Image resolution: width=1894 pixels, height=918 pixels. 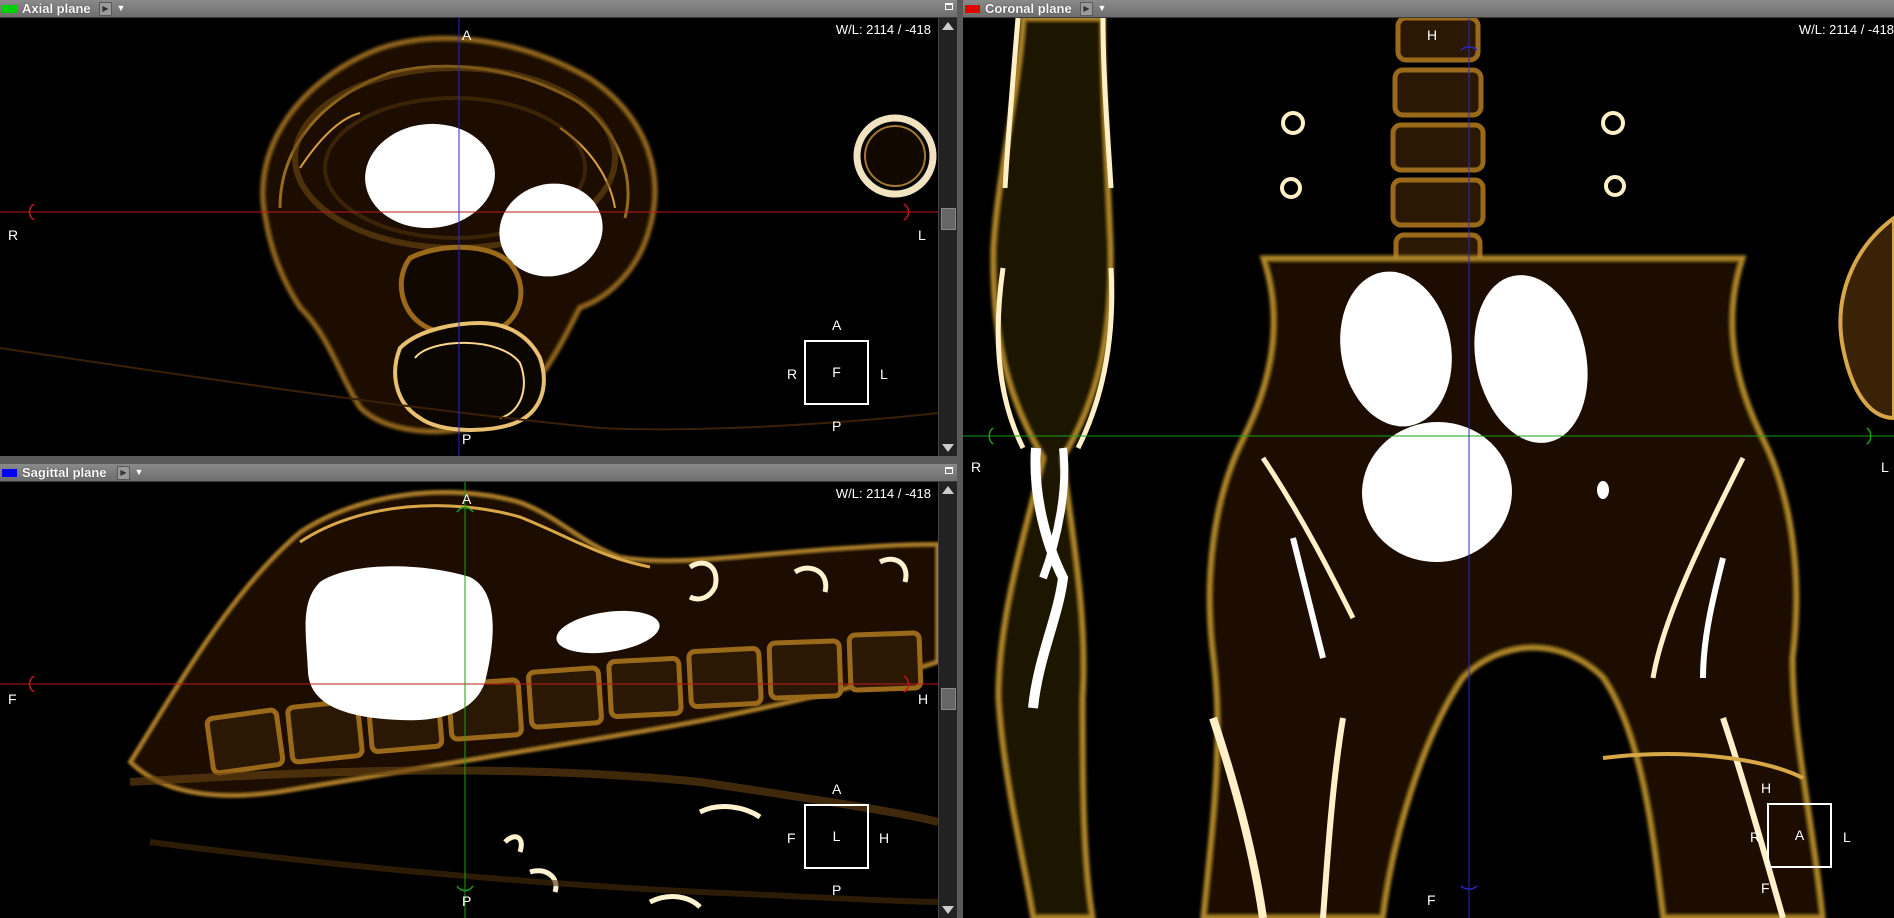 I want to click on coronal-titlebar: Coronal plane ▶ ▼, so click(x=1428, y=9).